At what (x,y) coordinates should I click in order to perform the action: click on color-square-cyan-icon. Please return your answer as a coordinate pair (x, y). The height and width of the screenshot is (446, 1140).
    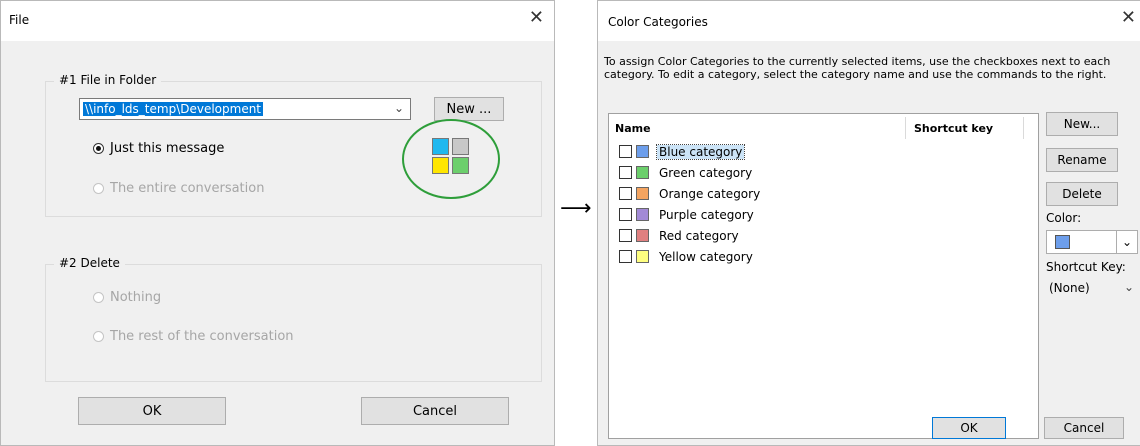
    Looking at the image, I should click on (440, 146).